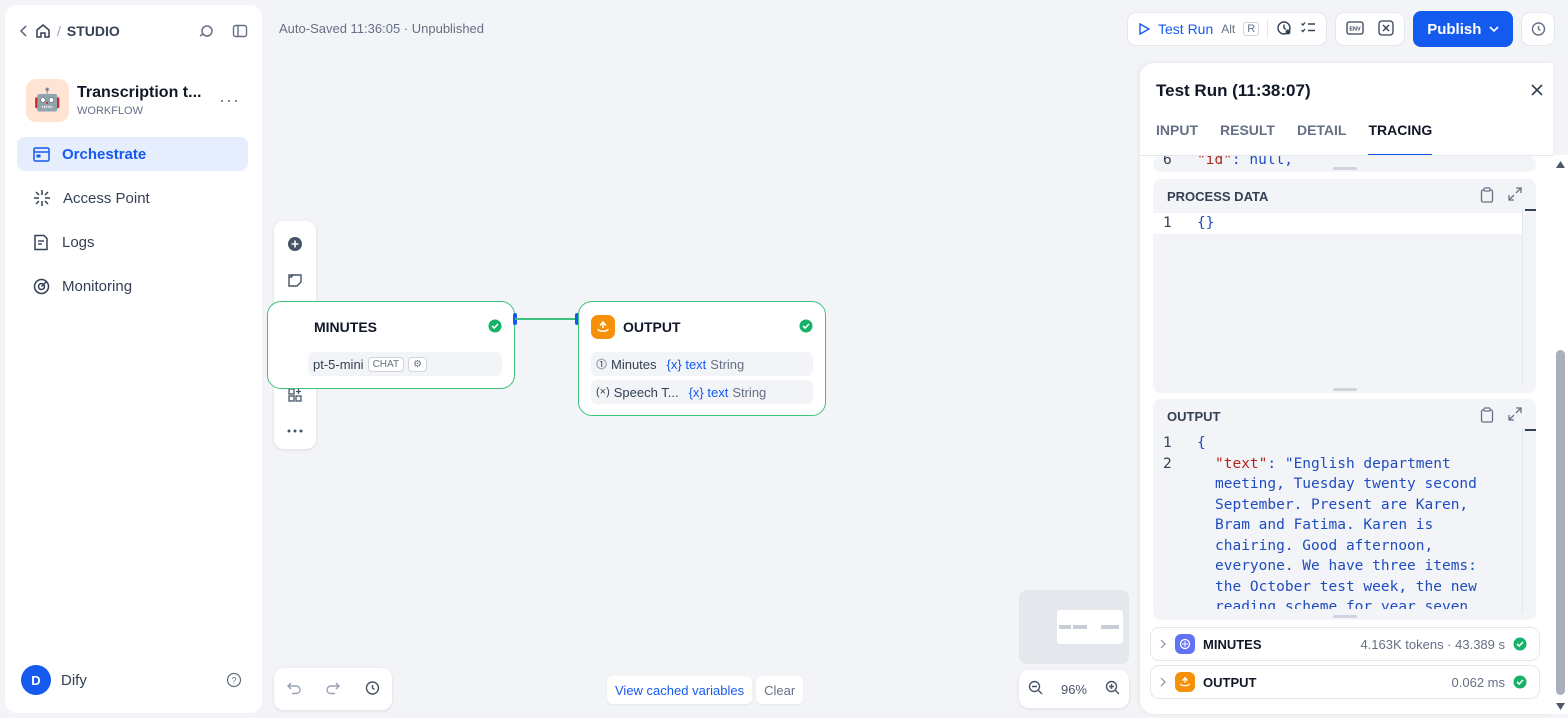 The width and height of the screenshot is (1568, 718). I want to click on env-icon: ENV, so click(1355, 29).